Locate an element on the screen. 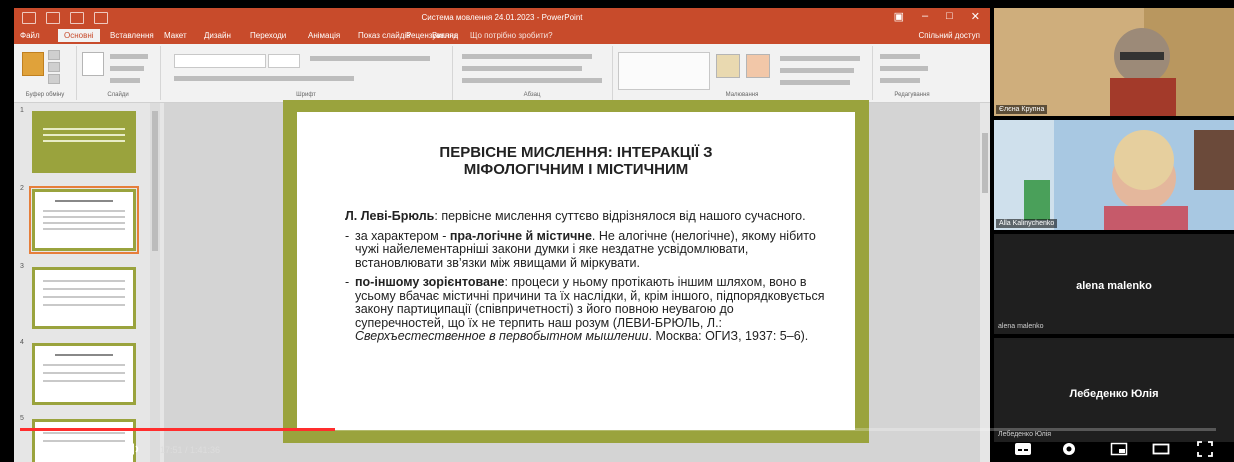 The image size is (1234, 462). maximize-icon: □ is located at coordinates (949, 16).